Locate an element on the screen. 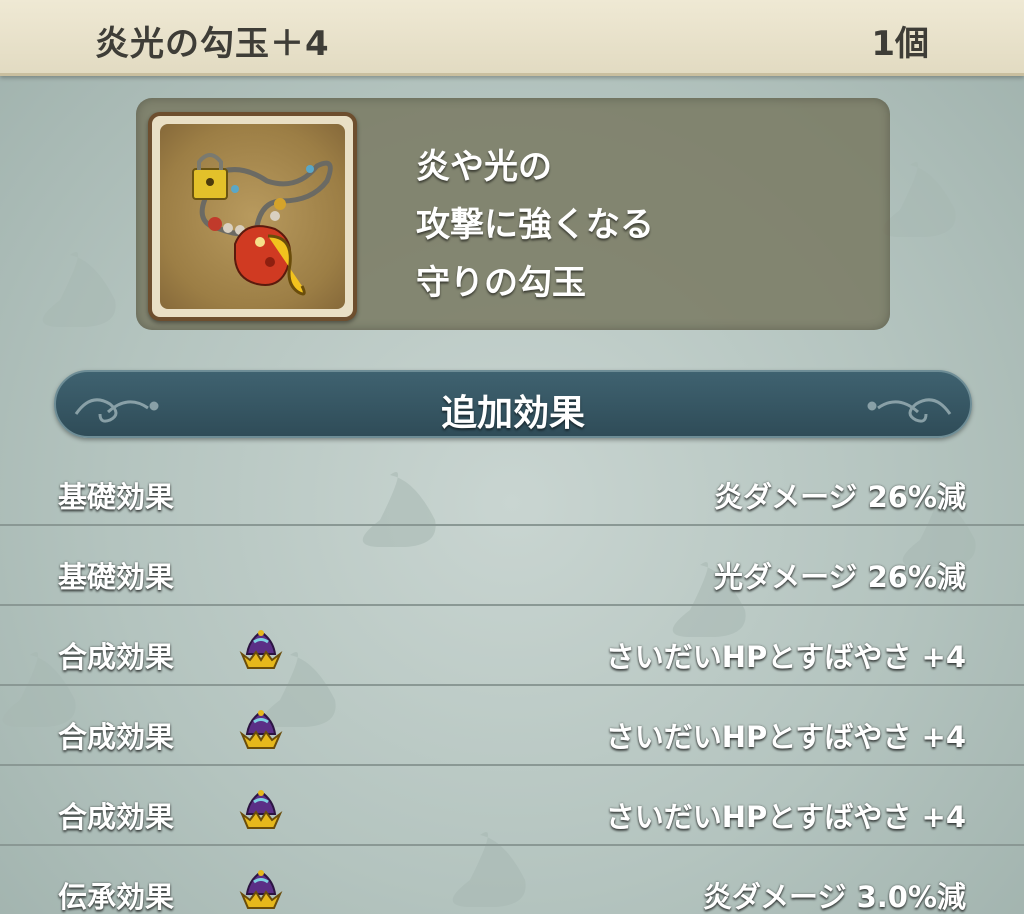 This screenshot has height=914, width=1024. effect-row: 基礎効果 光ダメージ 26%減 is located at coordinates (512, 566).